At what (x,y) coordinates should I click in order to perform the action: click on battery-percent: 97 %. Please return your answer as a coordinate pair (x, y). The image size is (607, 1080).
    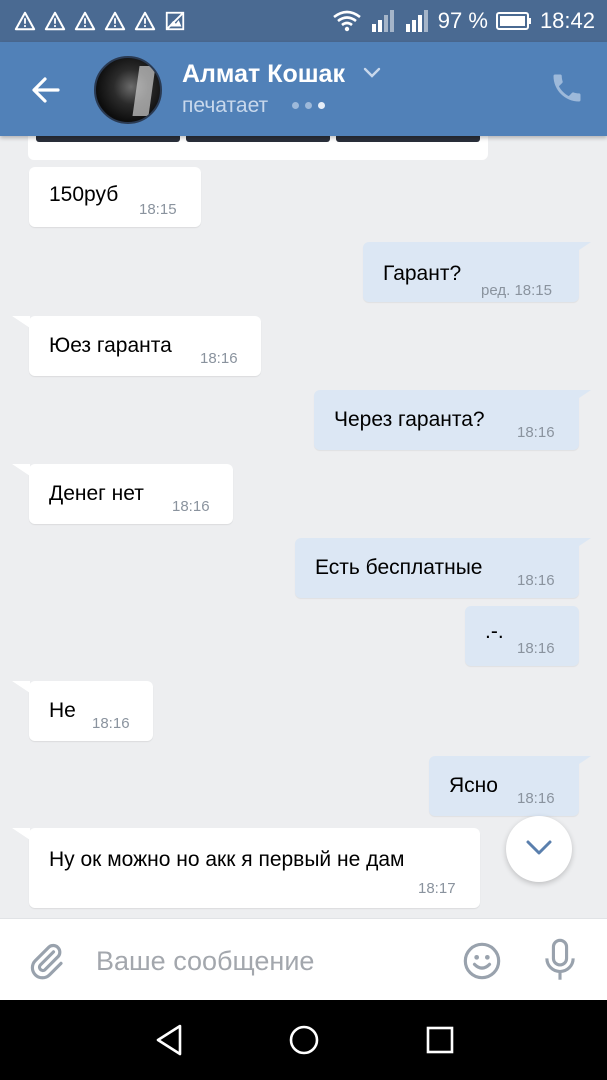
    Looking at the image, I should click on (462, 20).